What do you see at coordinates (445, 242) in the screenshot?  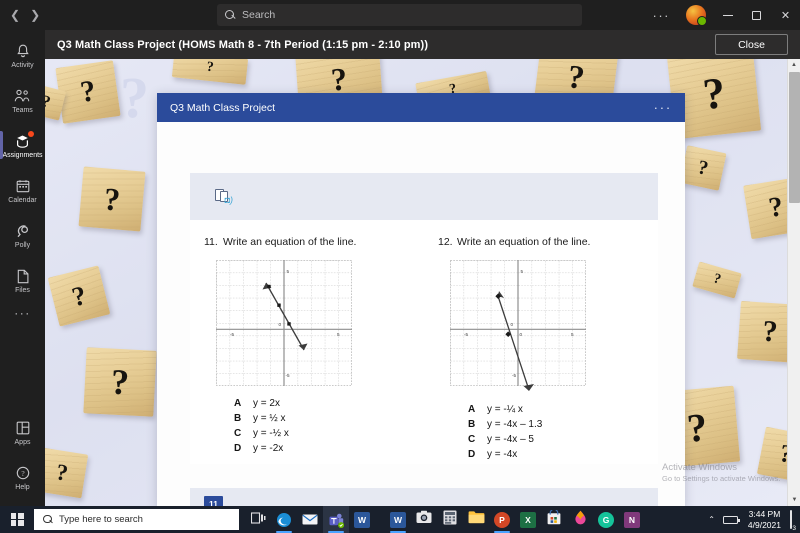 I see `question-12-number: 12.` at bounding box center [445, 242].